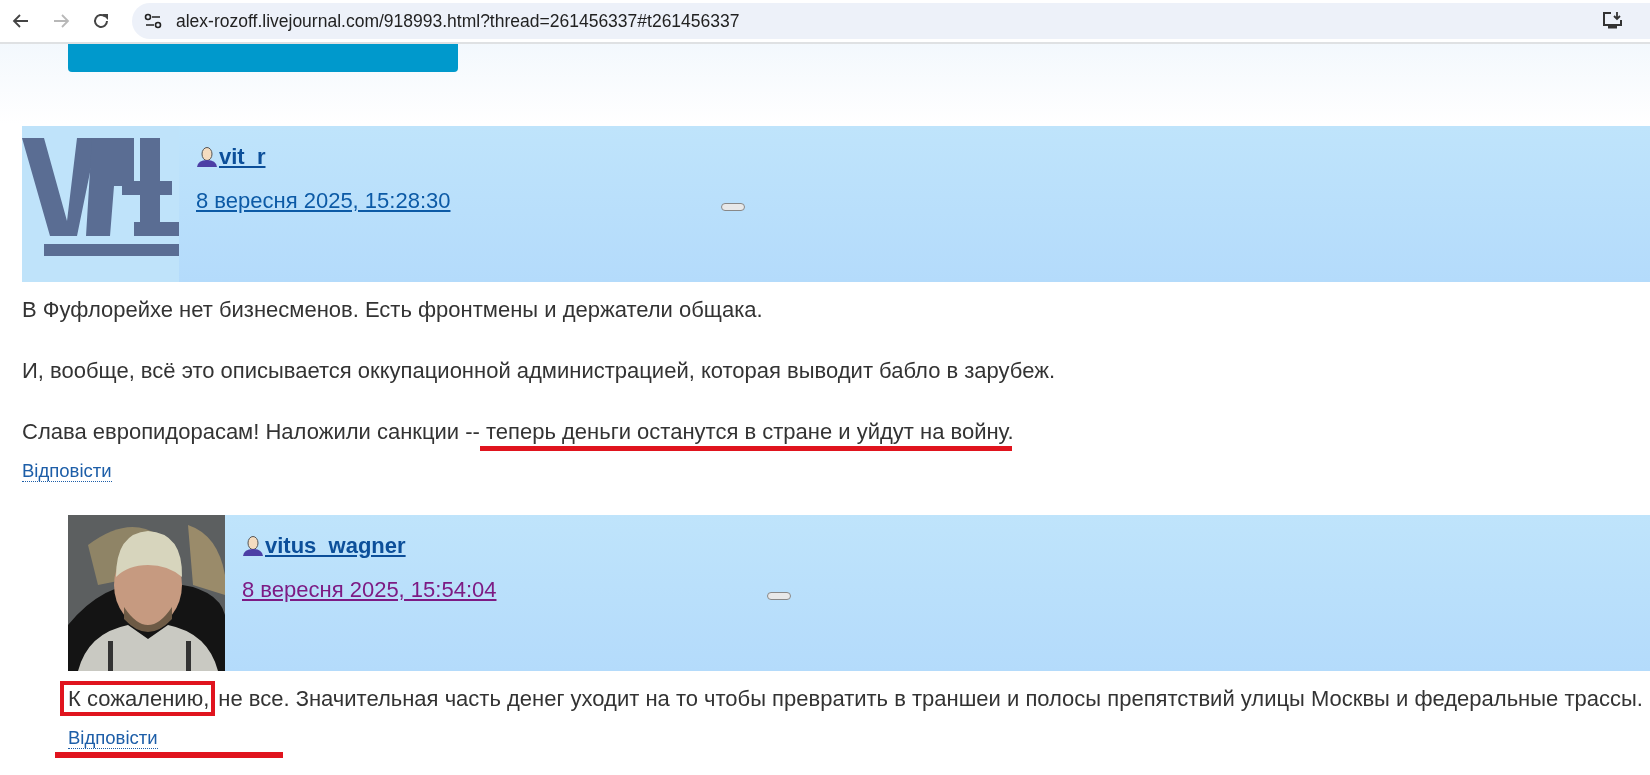  What do you see at coordinates (101, 21) in the screenshot?
I see `reload-icon` at bounding box center [101, 21].